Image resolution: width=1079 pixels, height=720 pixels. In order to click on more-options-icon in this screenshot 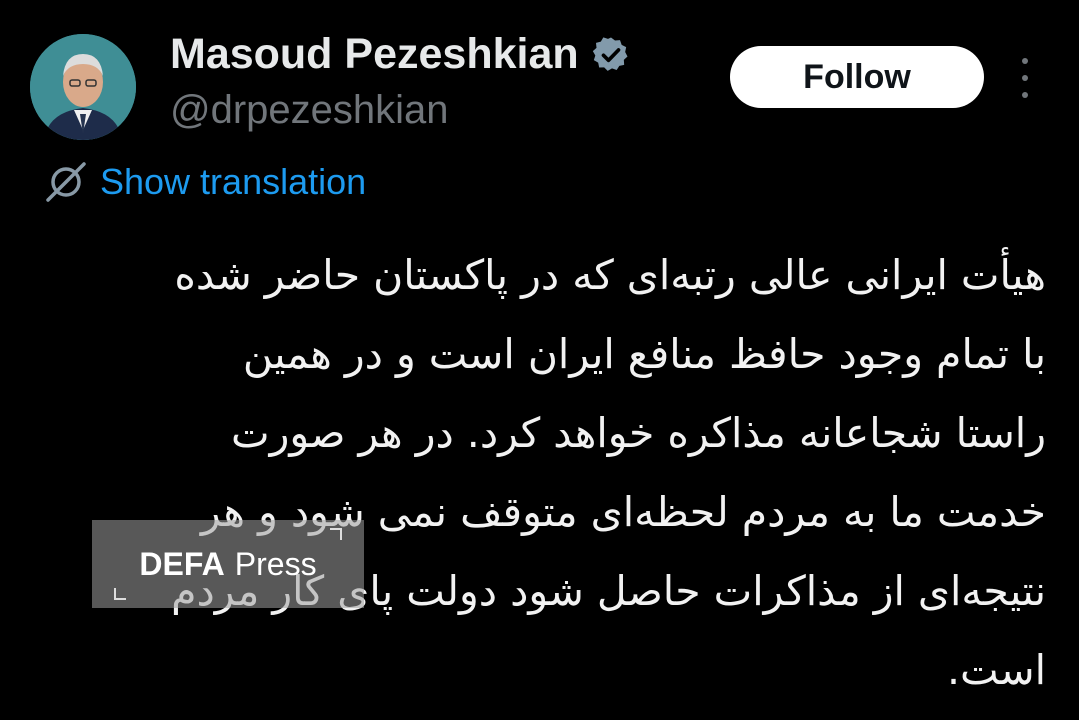, I will do `click(1025, 78)`.